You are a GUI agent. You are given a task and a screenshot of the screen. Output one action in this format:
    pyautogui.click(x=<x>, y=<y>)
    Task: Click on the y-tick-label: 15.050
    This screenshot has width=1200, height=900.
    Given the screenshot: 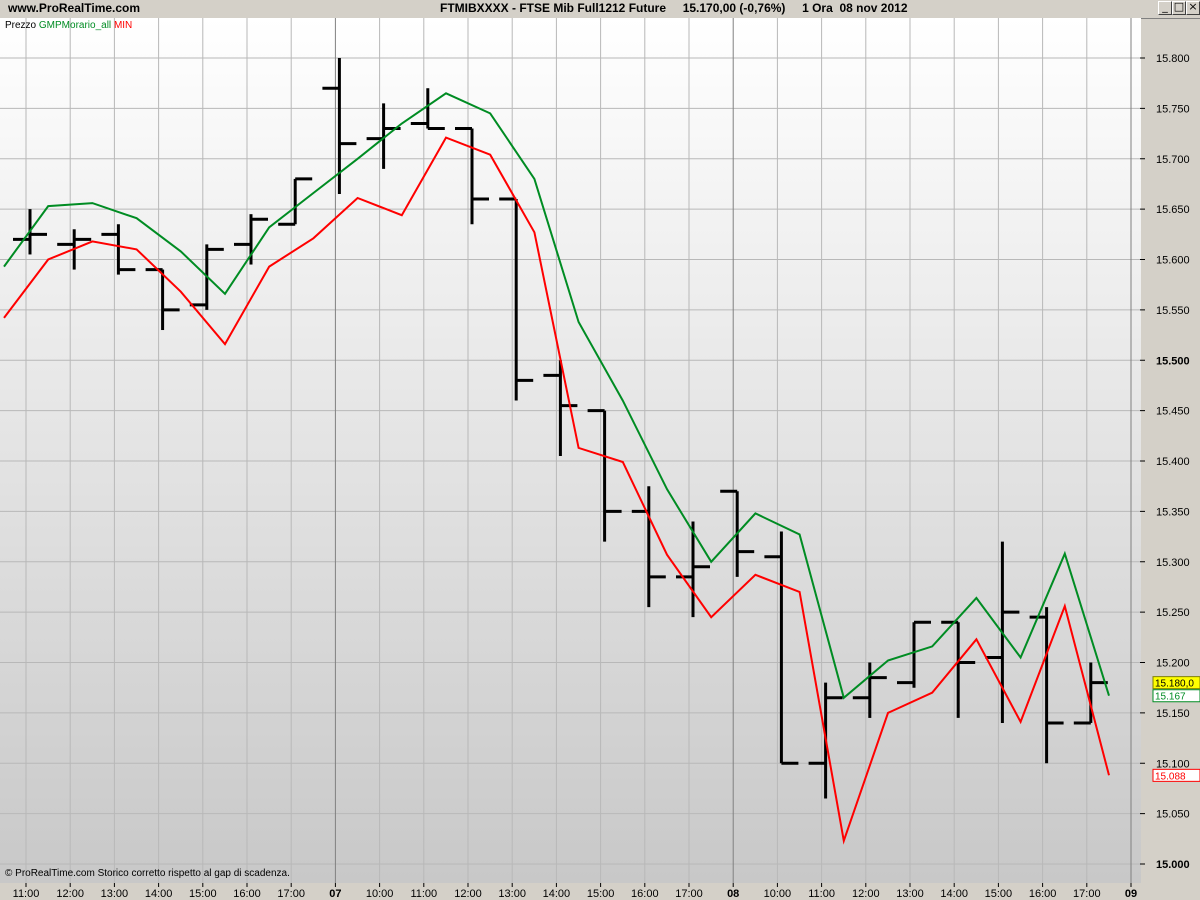 What is the action you would take?
    pyautogui.click(x=1173, y=815)
    